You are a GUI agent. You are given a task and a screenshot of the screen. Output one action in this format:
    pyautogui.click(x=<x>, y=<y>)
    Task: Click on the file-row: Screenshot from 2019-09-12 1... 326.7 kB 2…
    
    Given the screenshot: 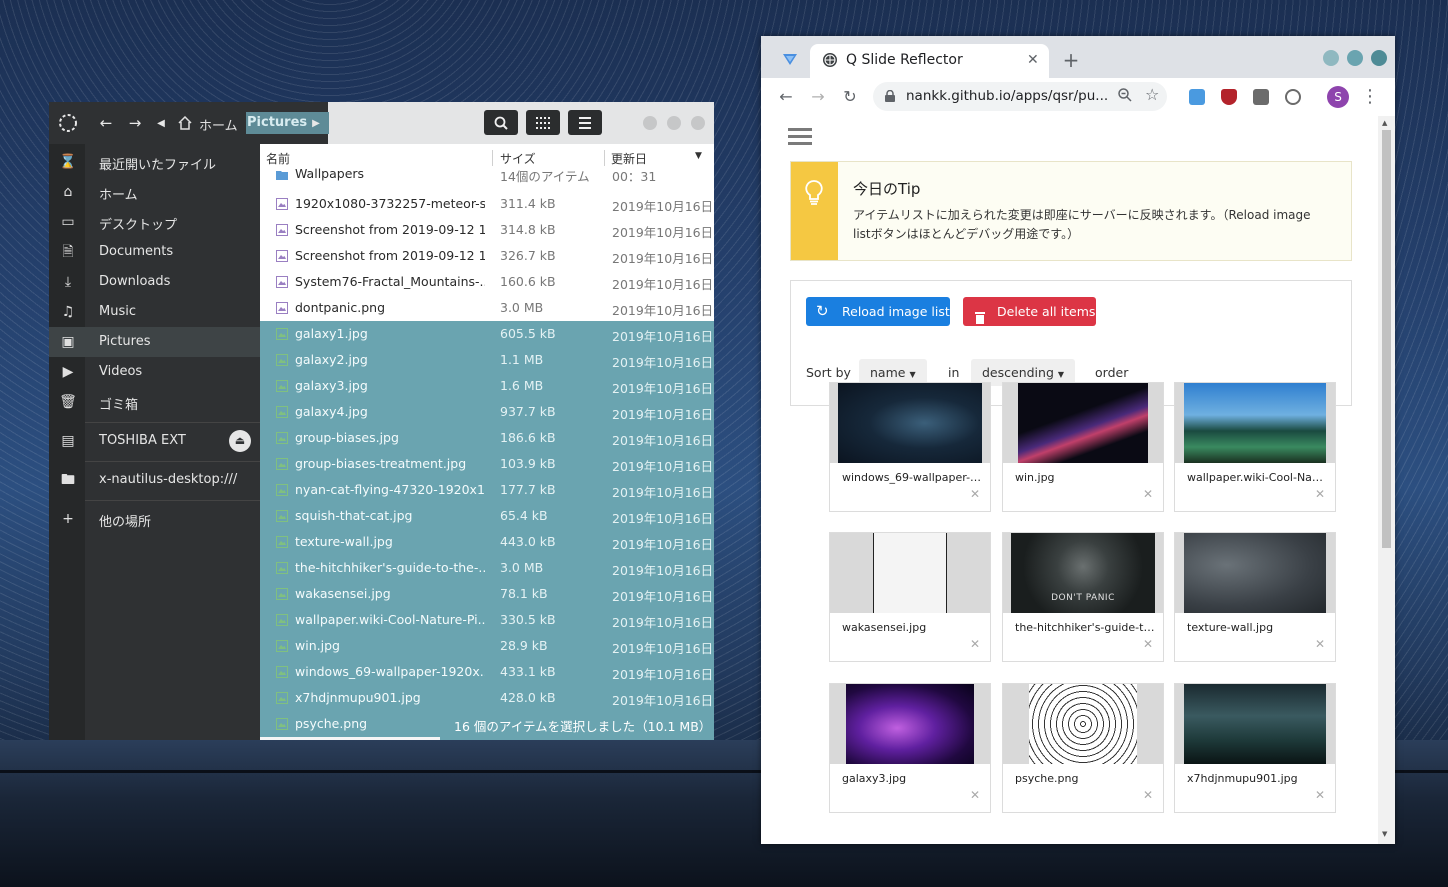 What is the action you would take?
    pyautogui.click(x=487, y=256)
    